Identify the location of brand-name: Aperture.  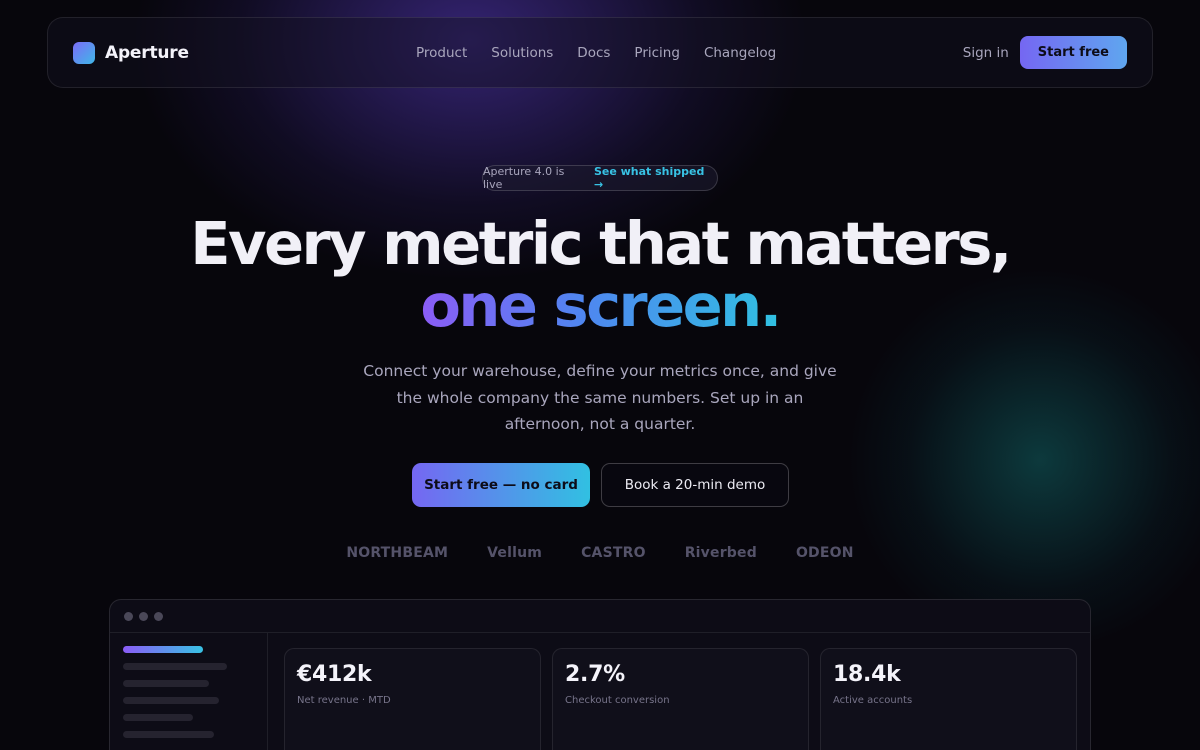
(147, 52).